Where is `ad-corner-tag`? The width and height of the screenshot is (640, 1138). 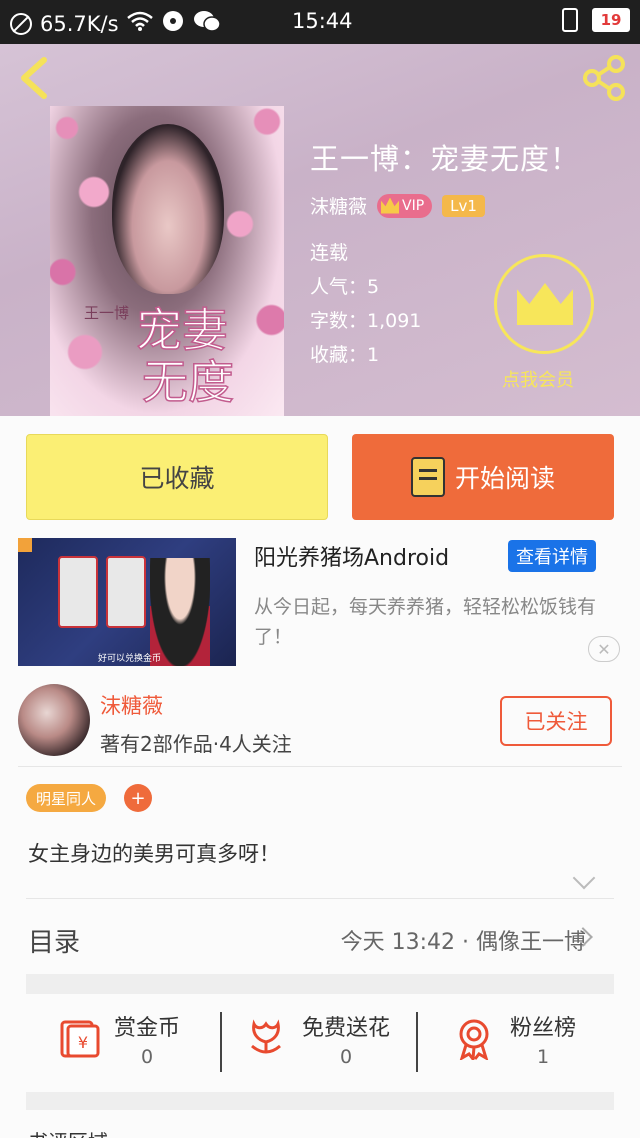
ad-corner-tag is located at coordinates (25, 545).